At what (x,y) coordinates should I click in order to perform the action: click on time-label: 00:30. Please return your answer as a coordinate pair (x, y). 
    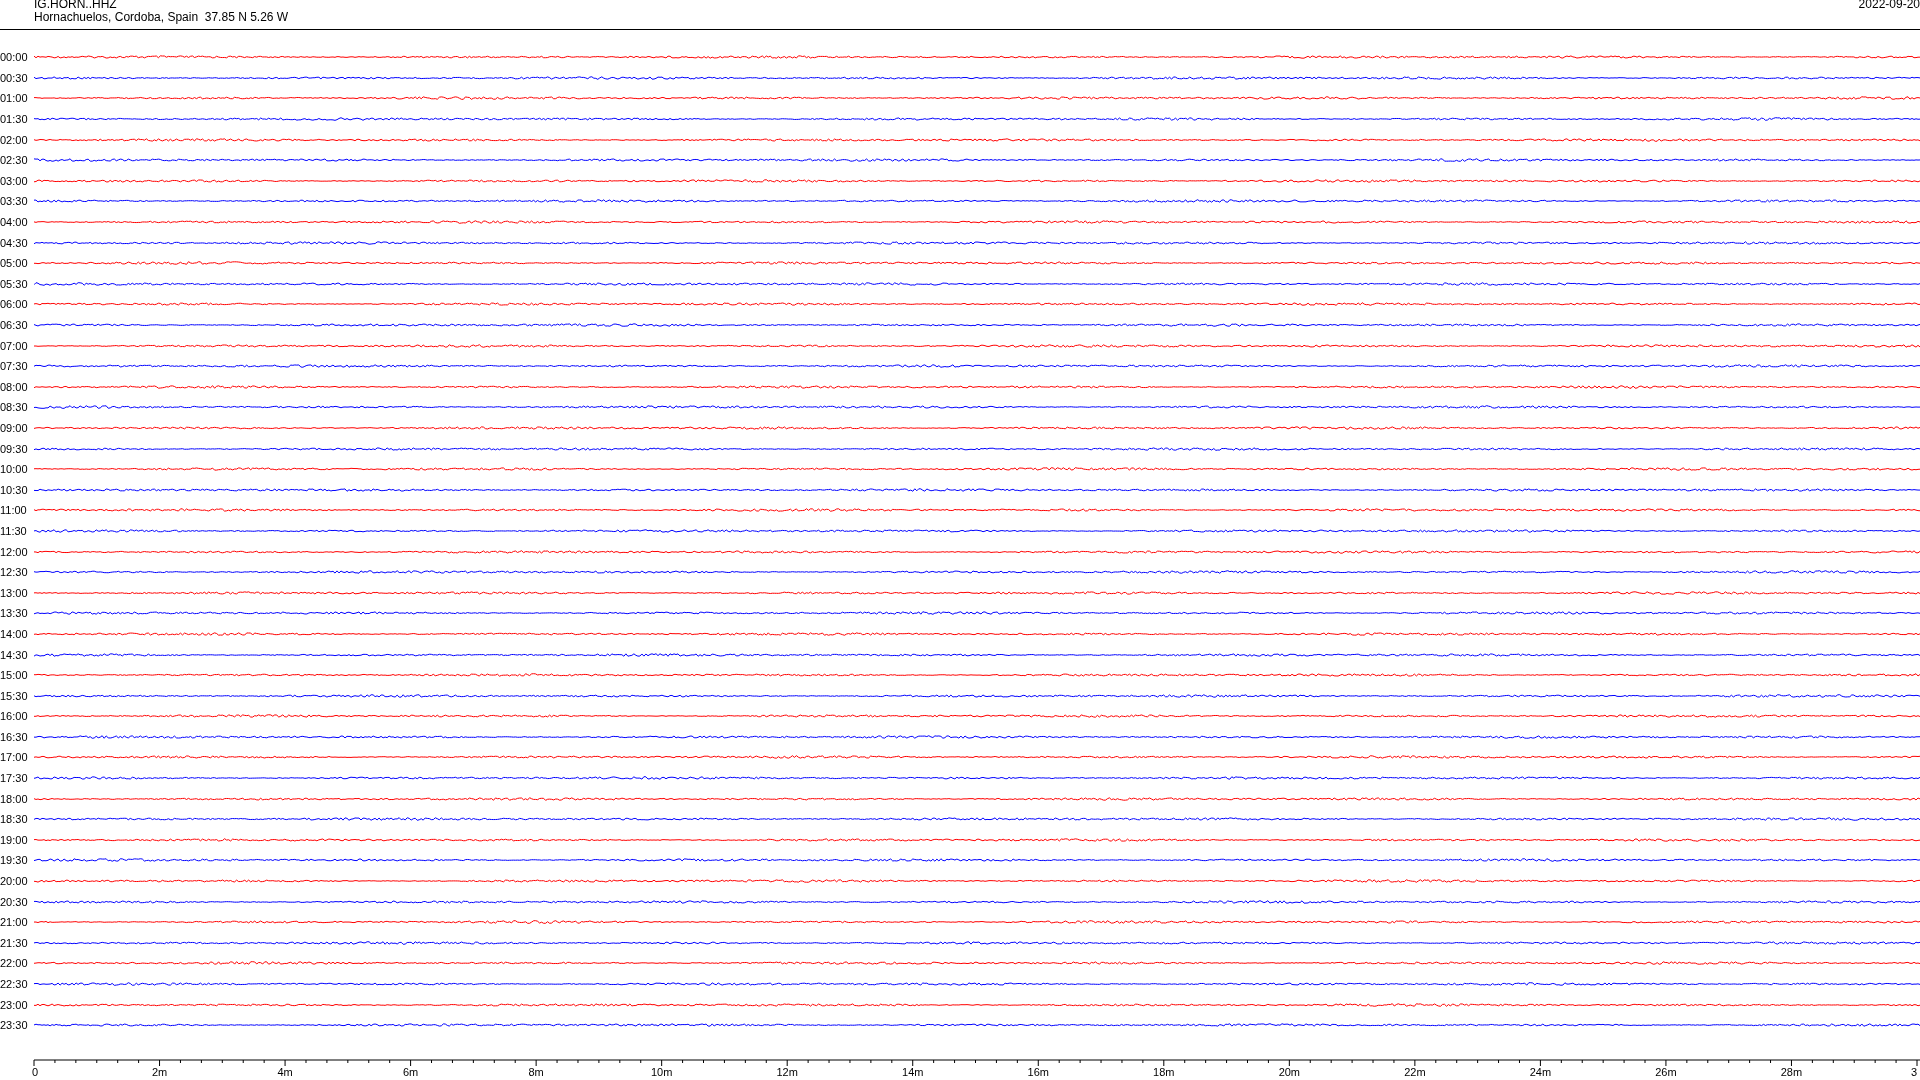
    Looking at the image, I should click on (14, 77).